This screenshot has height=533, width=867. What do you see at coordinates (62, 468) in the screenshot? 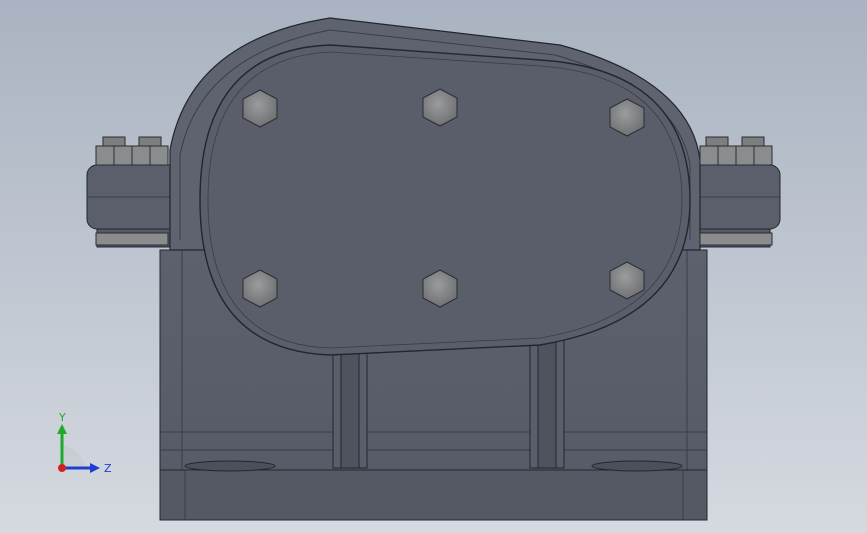
I see `x-axis-dot` at bounding box center [62, 468].